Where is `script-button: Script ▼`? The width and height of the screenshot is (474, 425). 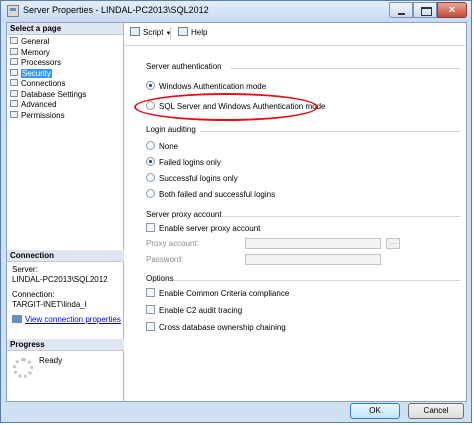 script-button: Script ▼ is located at coordinates (150, 32).